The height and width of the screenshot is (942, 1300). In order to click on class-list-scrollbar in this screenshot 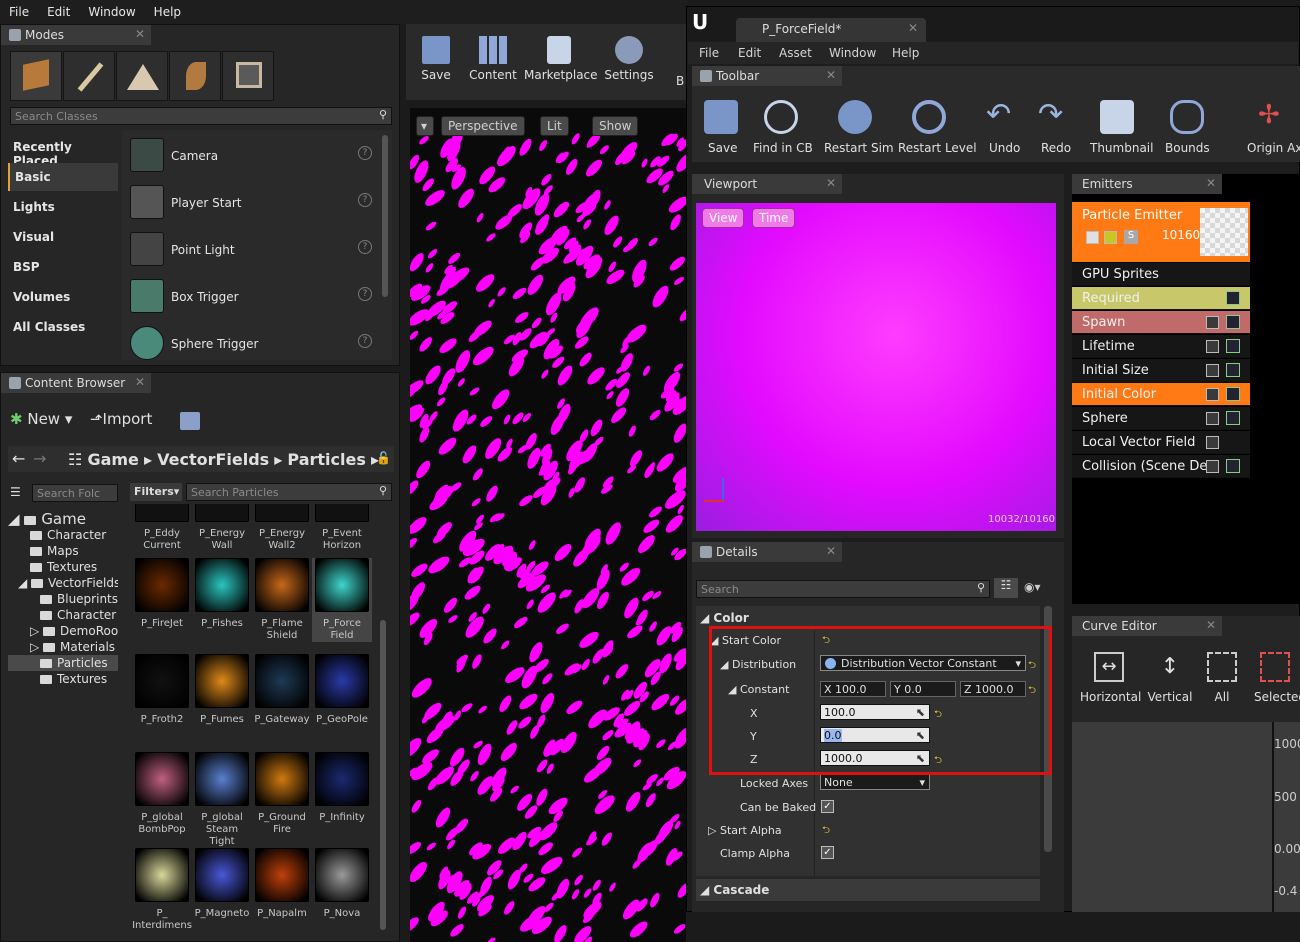, I will do `click(385, 216)`.